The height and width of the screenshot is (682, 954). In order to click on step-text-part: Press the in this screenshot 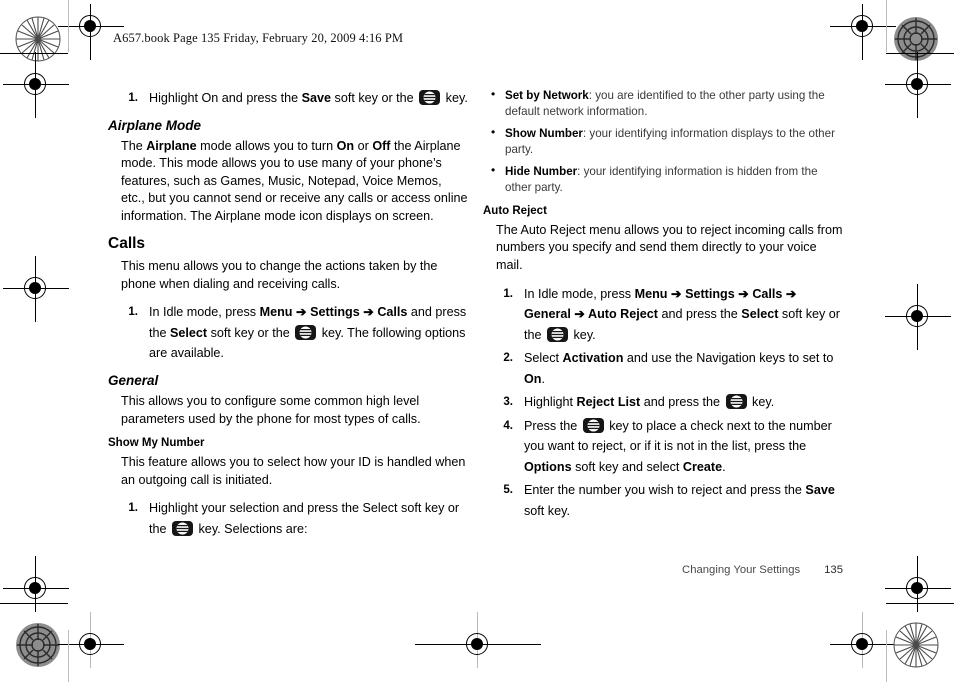, I will do `click(552, 425)`.